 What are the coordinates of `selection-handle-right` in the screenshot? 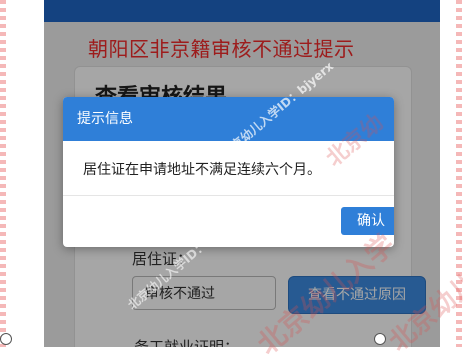 It's located at (380, 339).